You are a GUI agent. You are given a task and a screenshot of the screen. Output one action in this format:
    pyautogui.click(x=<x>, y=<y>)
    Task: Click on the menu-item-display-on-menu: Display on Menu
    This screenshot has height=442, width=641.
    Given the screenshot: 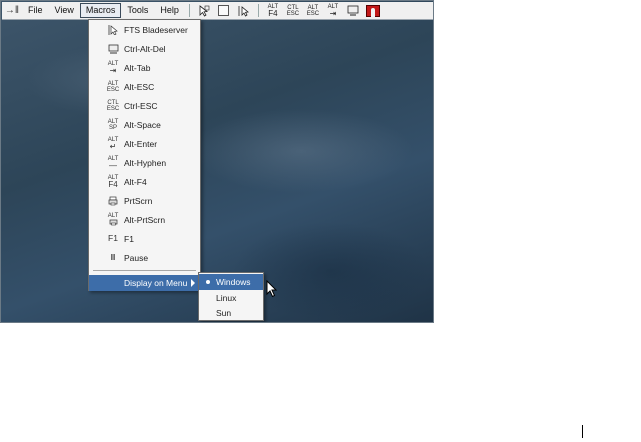 What is the action you would take?
    pyautogui.click(x=144, y=283)
    